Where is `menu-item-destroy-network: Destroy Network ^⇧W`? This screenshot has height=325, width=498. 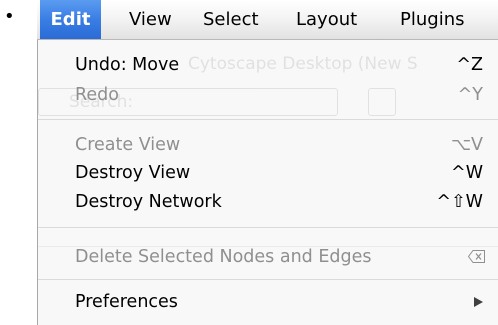
menu-item-destroy-network: Destroy Network ^⇧W is located at coordinates (268, 202).